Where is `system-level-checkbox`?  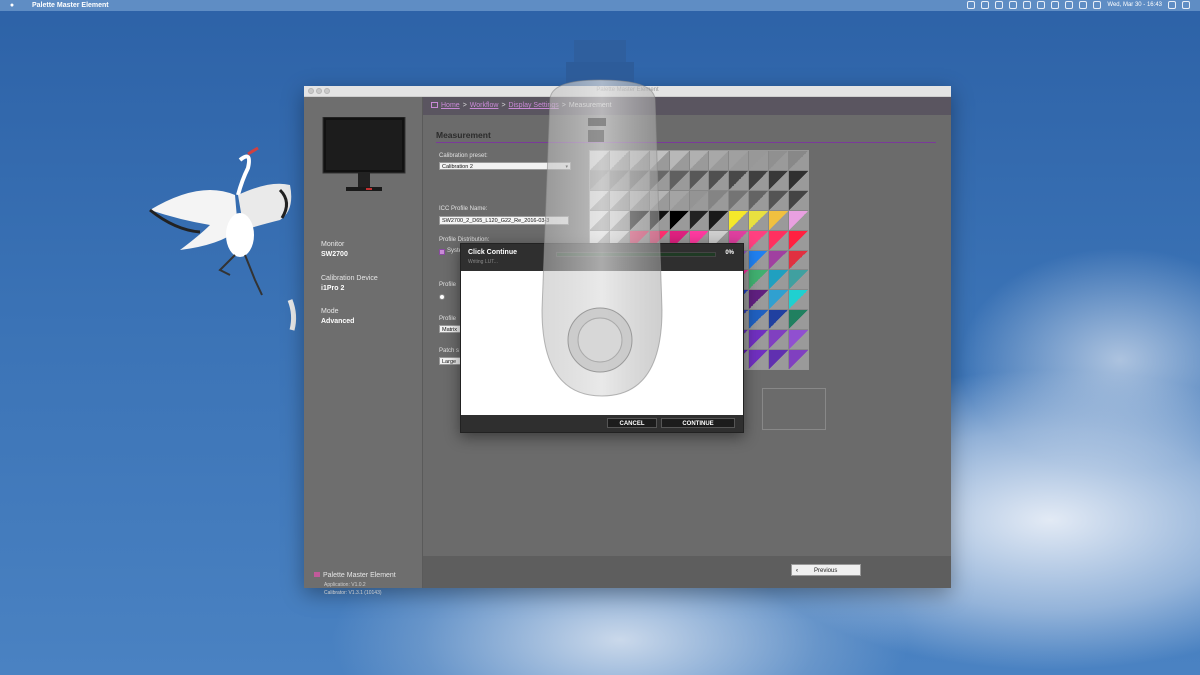 system-level-checkbox is located at coordinates (442, 252).